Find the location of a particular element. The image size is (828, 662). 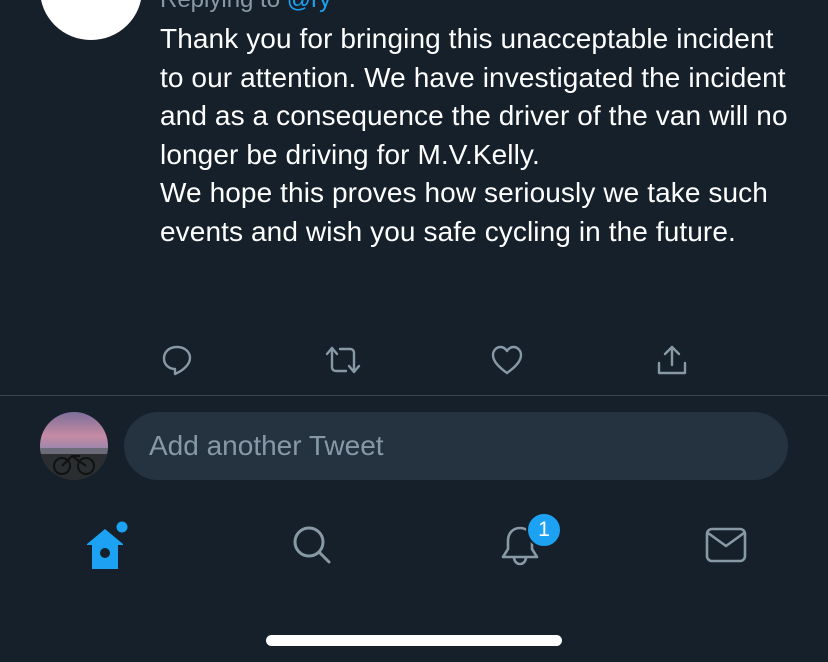

tweet-actions-bar is located at coordinates (414, 360).